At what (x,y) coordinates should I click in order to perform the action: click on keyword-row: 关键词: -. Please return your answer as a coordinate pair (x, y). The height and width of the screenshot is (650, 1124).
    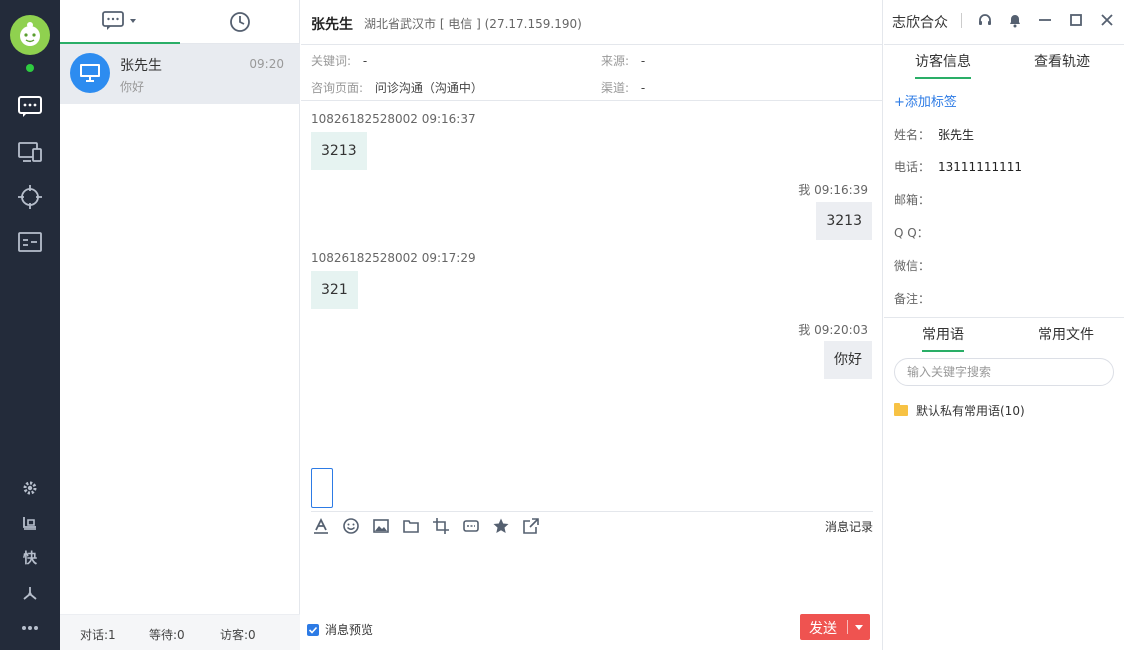
    Looking at the image, I should click on (339, 60).